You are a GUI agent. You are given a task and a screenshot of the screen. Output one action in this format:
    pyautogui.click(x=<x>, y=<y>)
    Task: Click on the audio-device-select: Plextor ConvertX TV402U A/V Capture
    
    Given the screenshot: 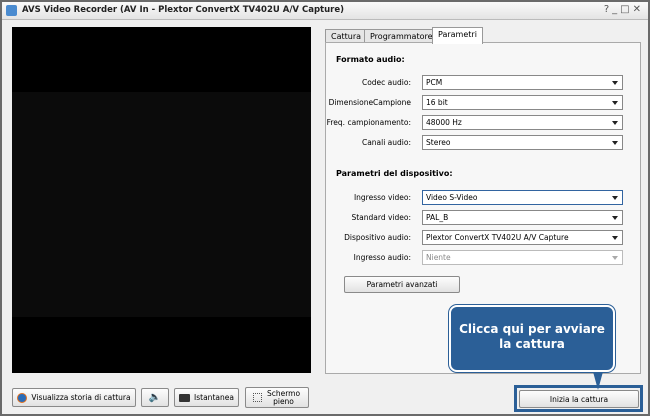 What is the action you would take?
    pyautogui.click(x=522, y=237)
    